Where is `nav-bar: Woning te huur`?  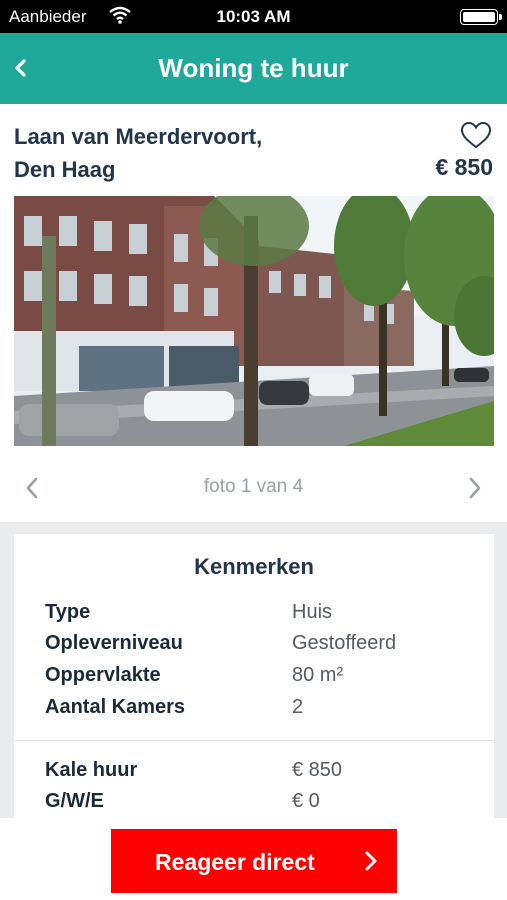
nav-bar: Woning te huur is located at coordinates (253, 68).